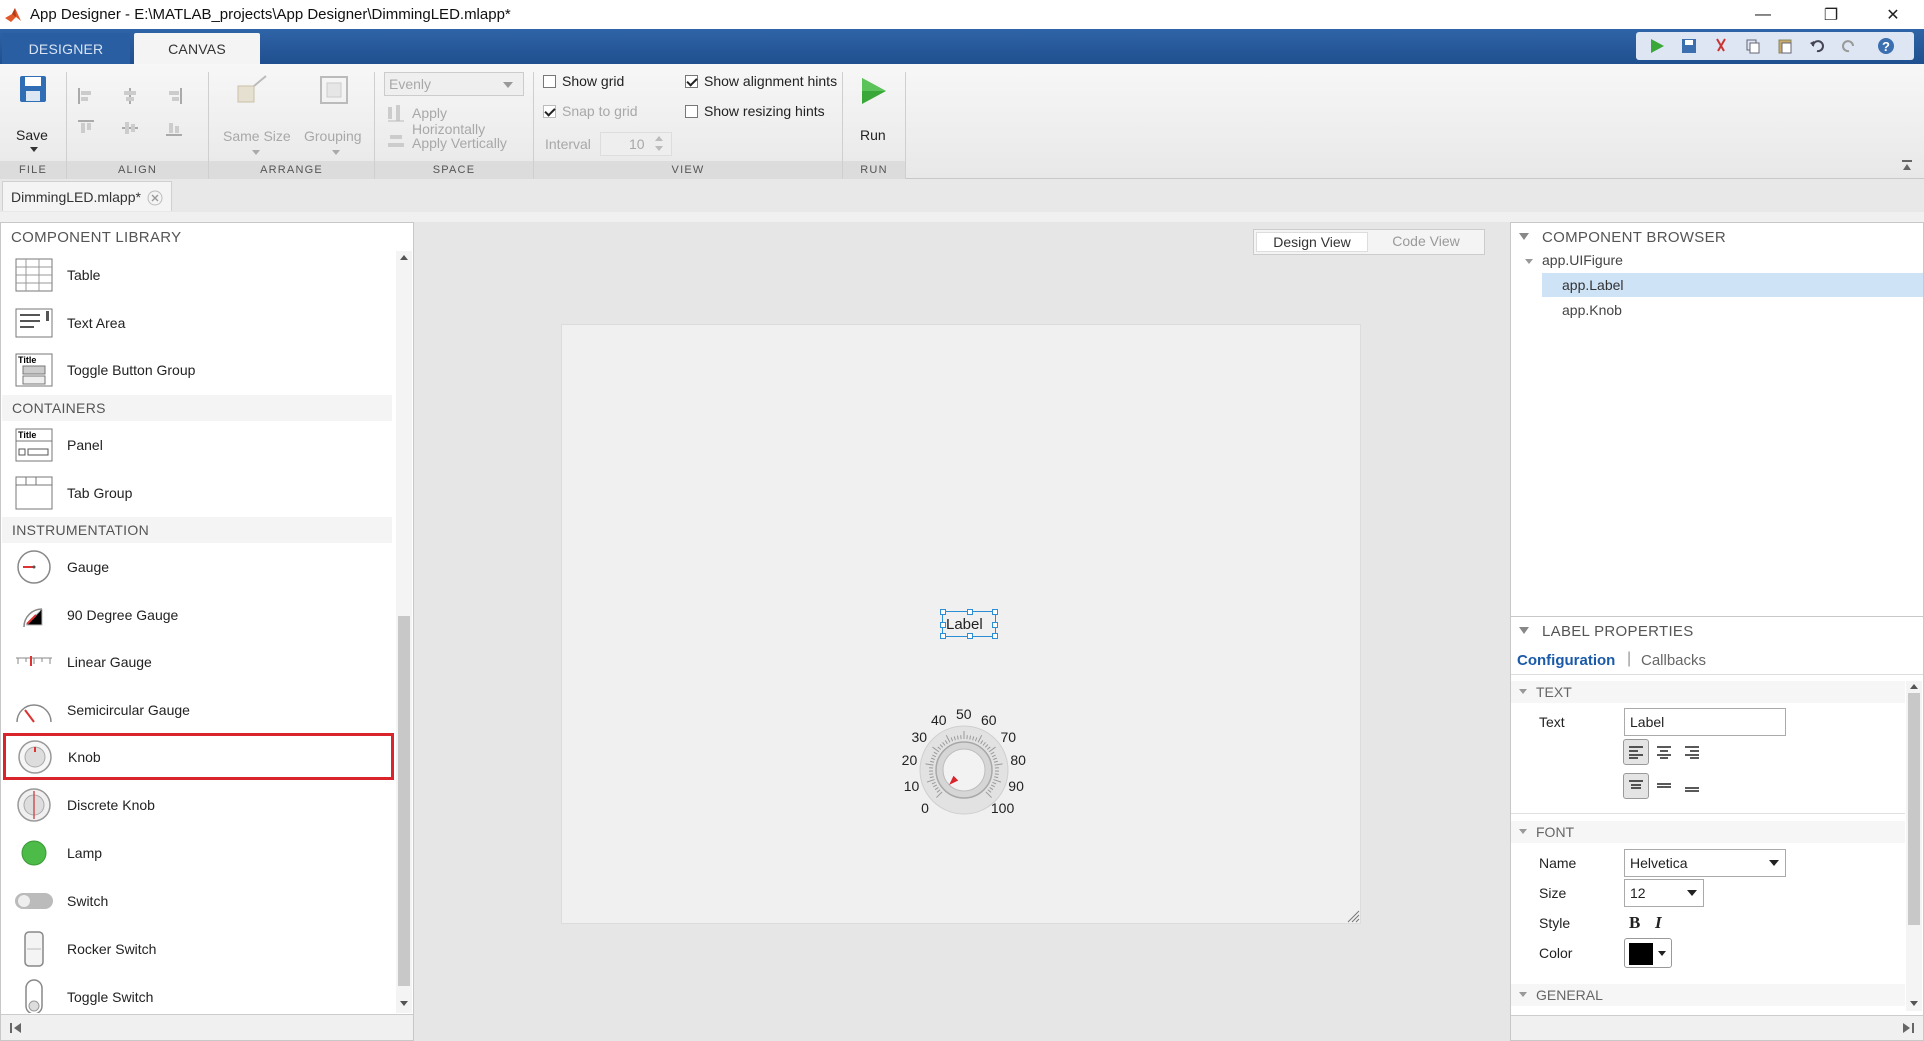 This screenshot has width=1924, height=1041. What do you see at coordinates (174, 96) in the screenshot?
I see `align-right-icon` at bounding box center [174, 96].